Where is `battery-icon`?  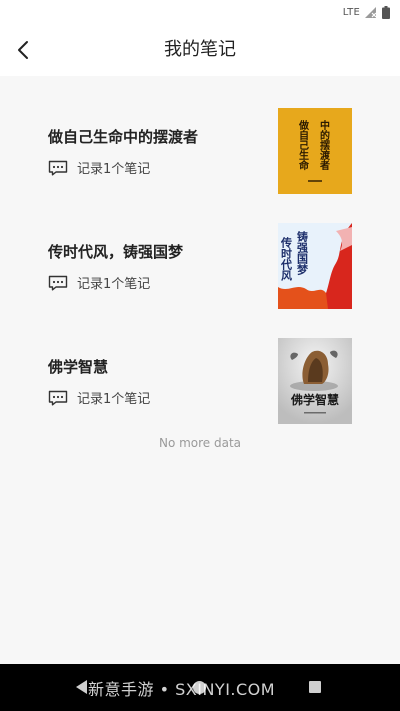 battery-icon is located at coordinates (386, 12).